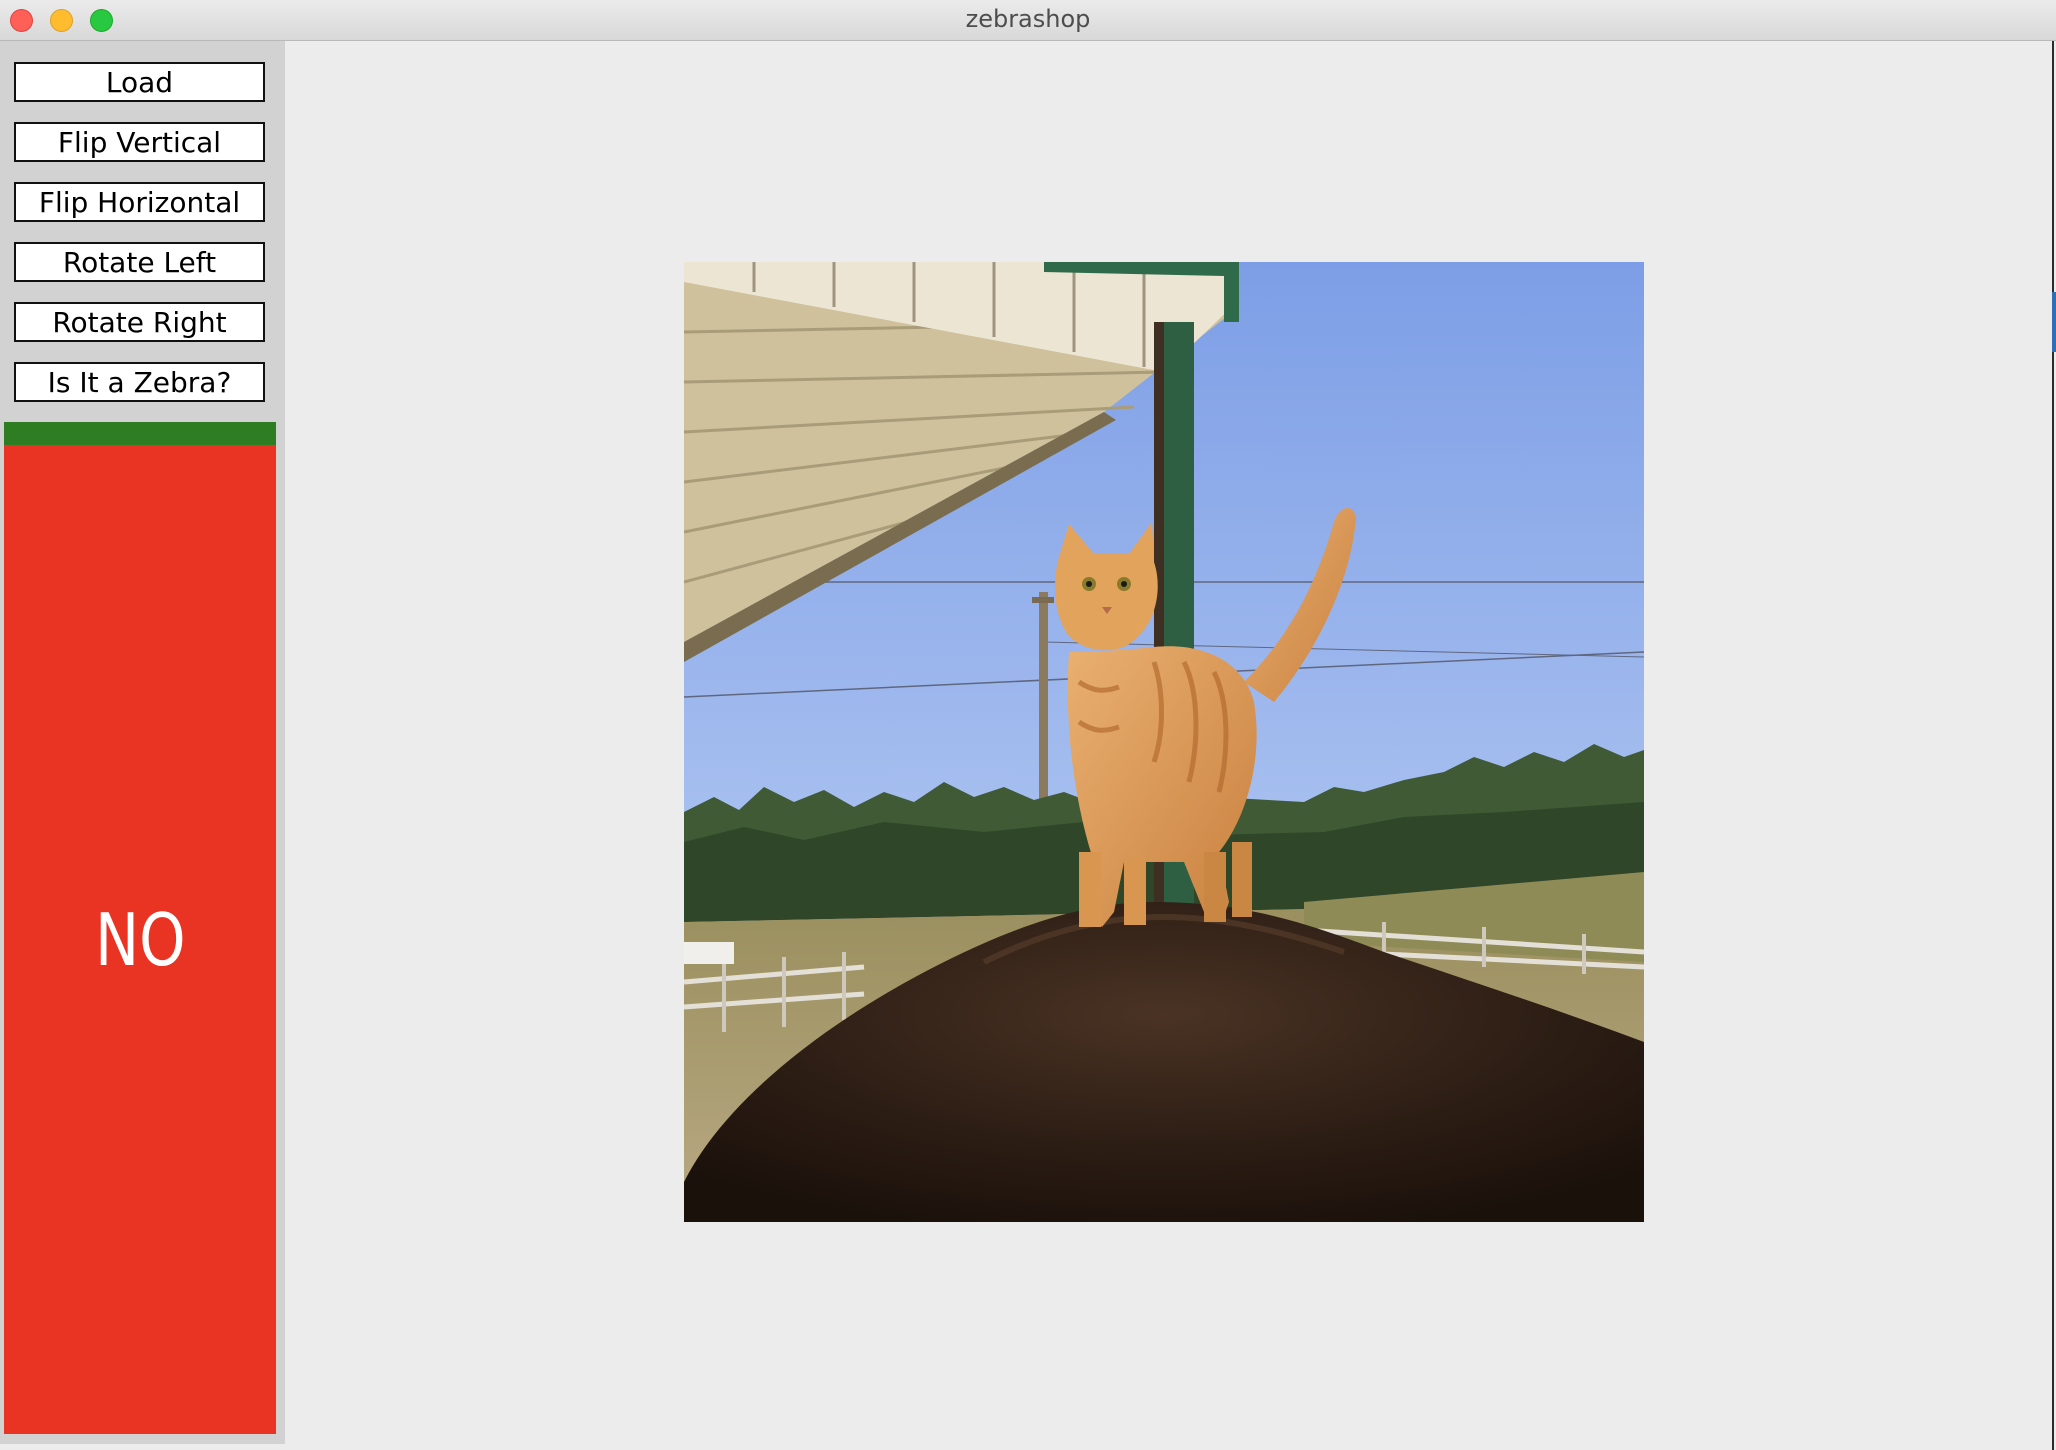 Image resolution: width=2056 pixels, height=1450 pixels. What do you see at coordinates (139, 262) in the screenshot?
I see `rotate-left-button: Rotate Left` at bounding box center [139, 262].